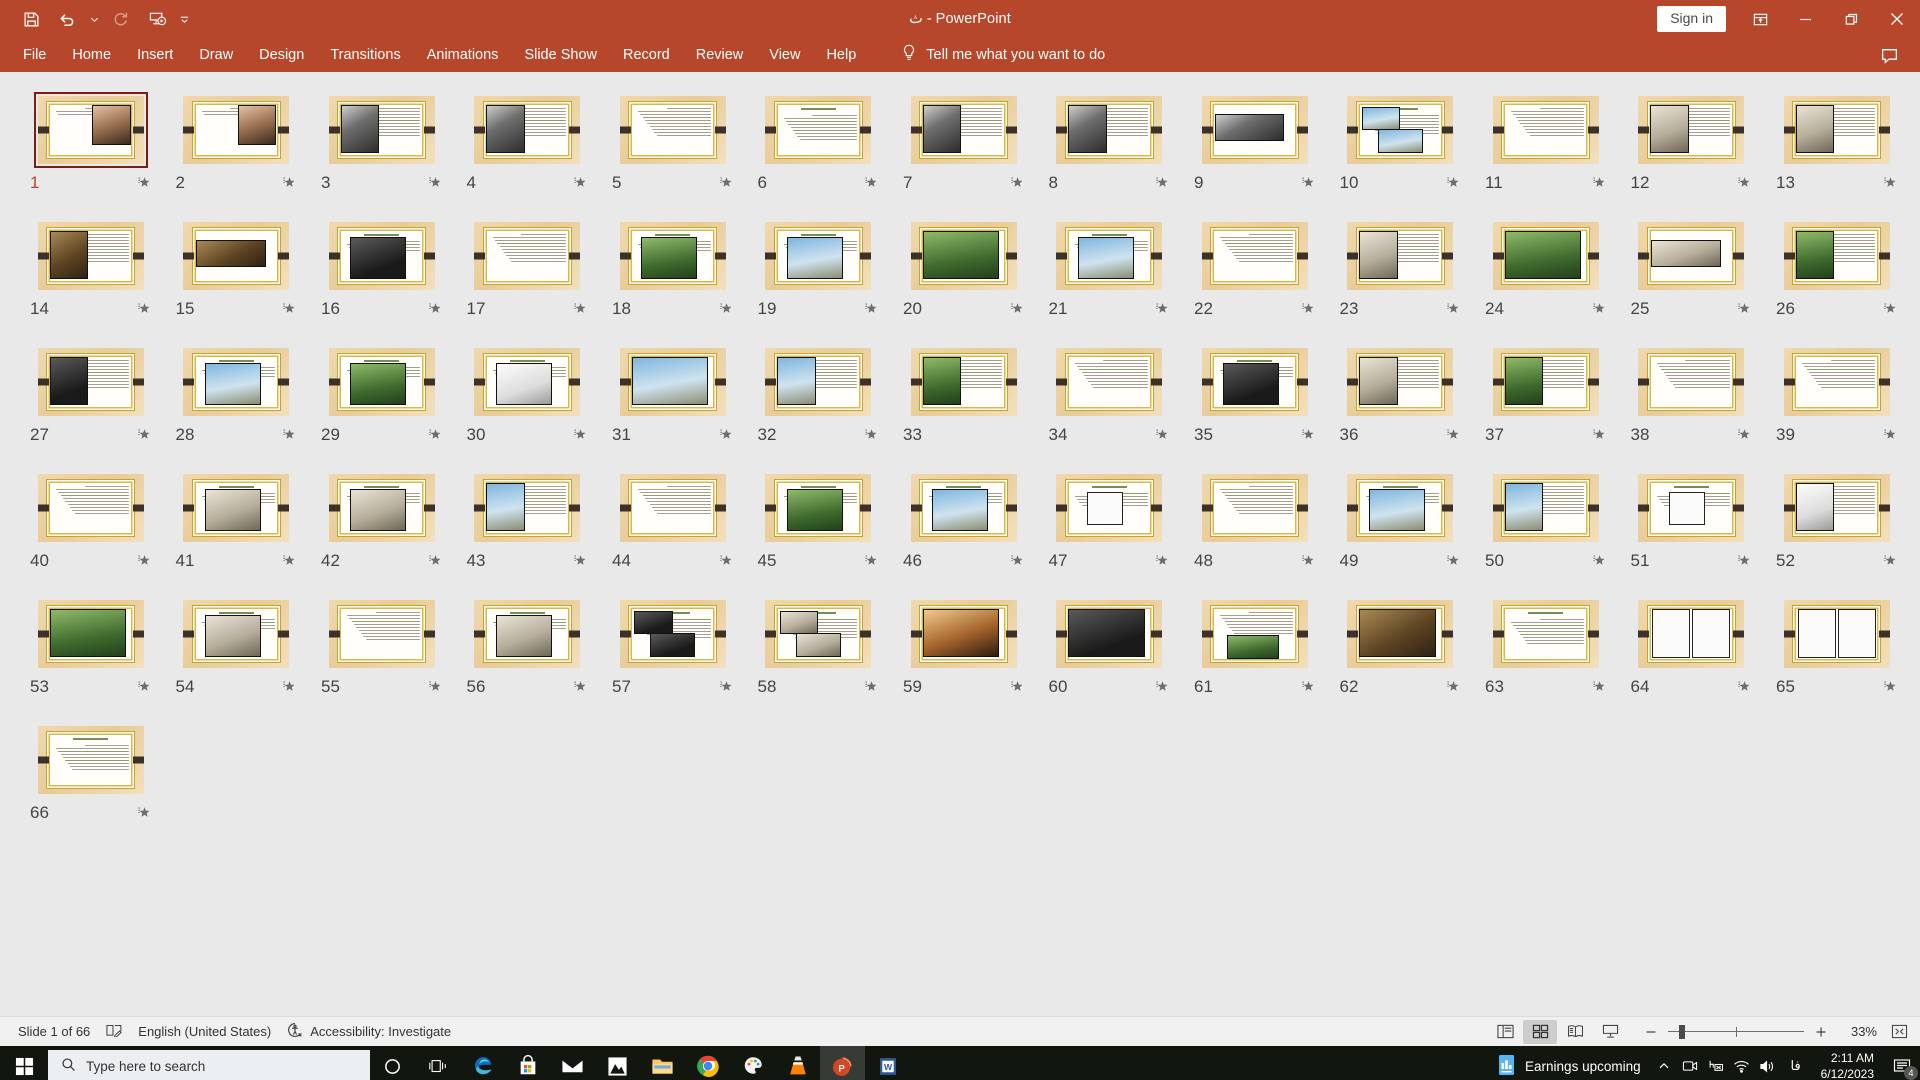 This screenshot has width=1920, height=1080. What do you see at coordinates (1692, 396) in the screenshot?
I see `slide-thumbnail-cell: 38` at bounding box center [1692, 396].